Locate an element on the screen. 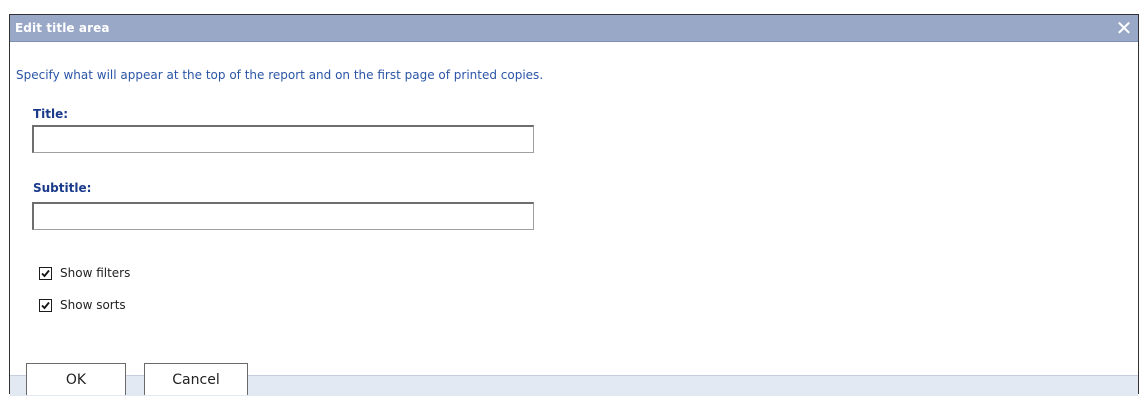 The image size is (1143, 396). show-filters-checkbox is located at coordinates (45, 273).